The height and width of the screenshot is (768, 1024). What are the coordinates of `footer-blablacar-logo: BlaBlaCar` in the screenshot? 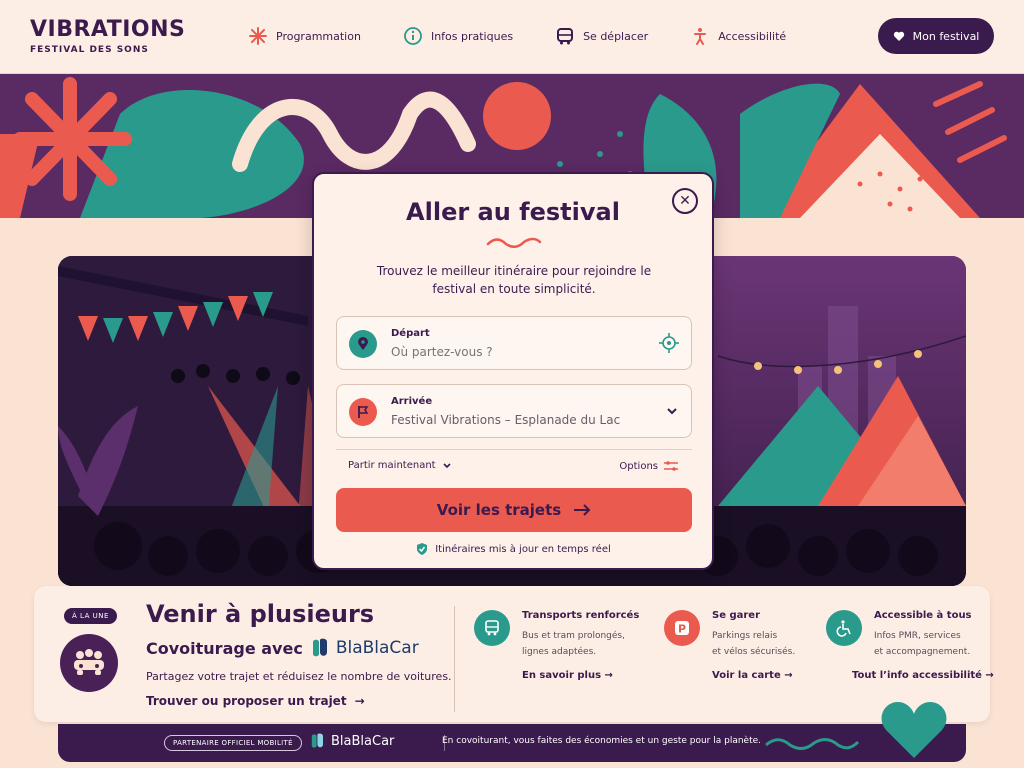 It's located at (352, 741).